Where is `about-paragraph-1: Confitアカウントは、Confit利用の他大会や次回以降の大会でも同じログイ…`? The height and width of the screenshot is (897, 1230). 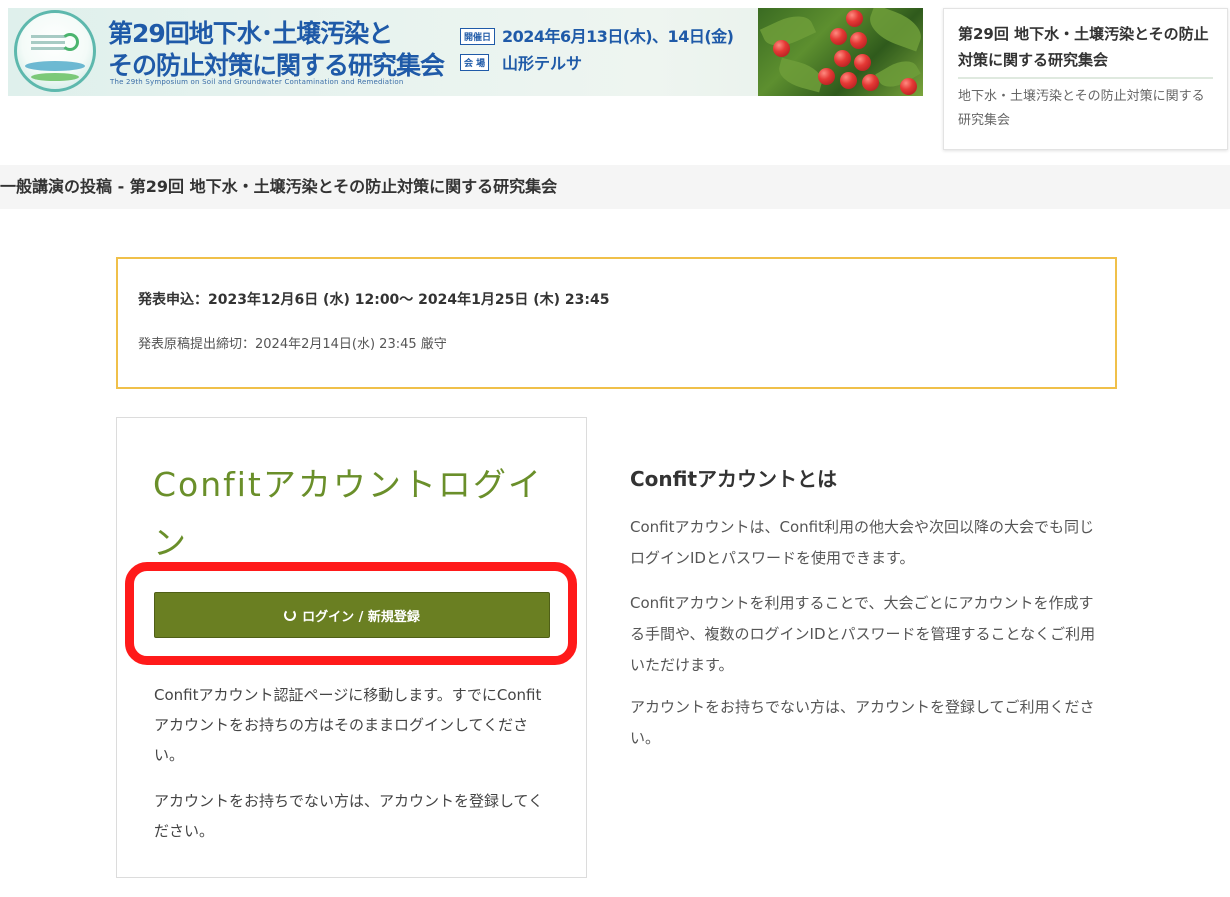
about-paragraph-1: Confitアカウントは、Confit利用の他大会や次回以降の大会でも同じログイ… is located at coordinates (862, 542).